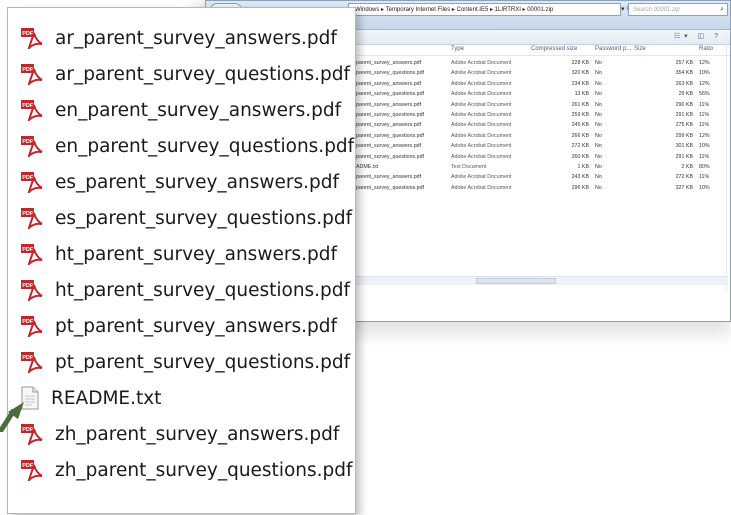 The height and width of the screenshot is (515, 731). What do you see at coordinates (580, 187) in the screenshot?
I see `row-compressed-size: 296 KB` at bounding box center [580, 187].